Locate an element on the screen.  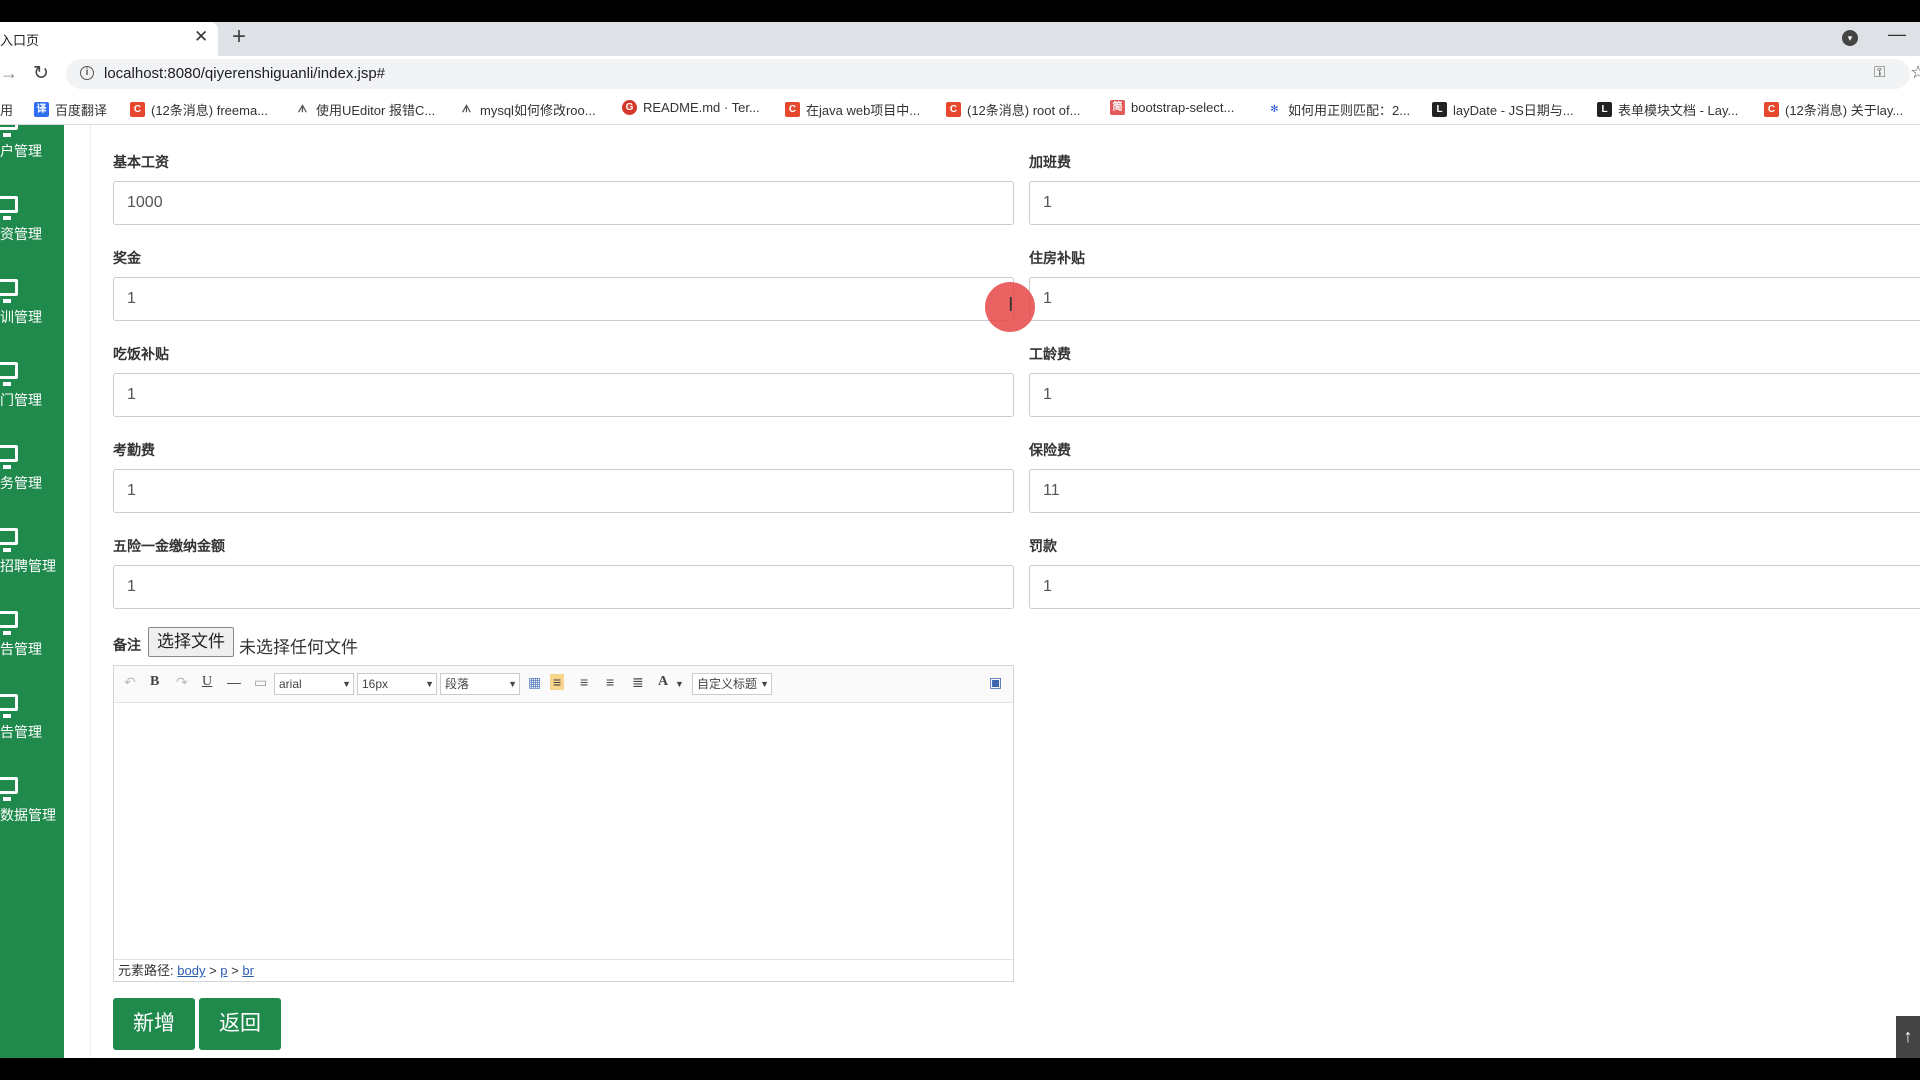
scroll-to-top-button: ↑ is located at coordinates (1908, 1037).